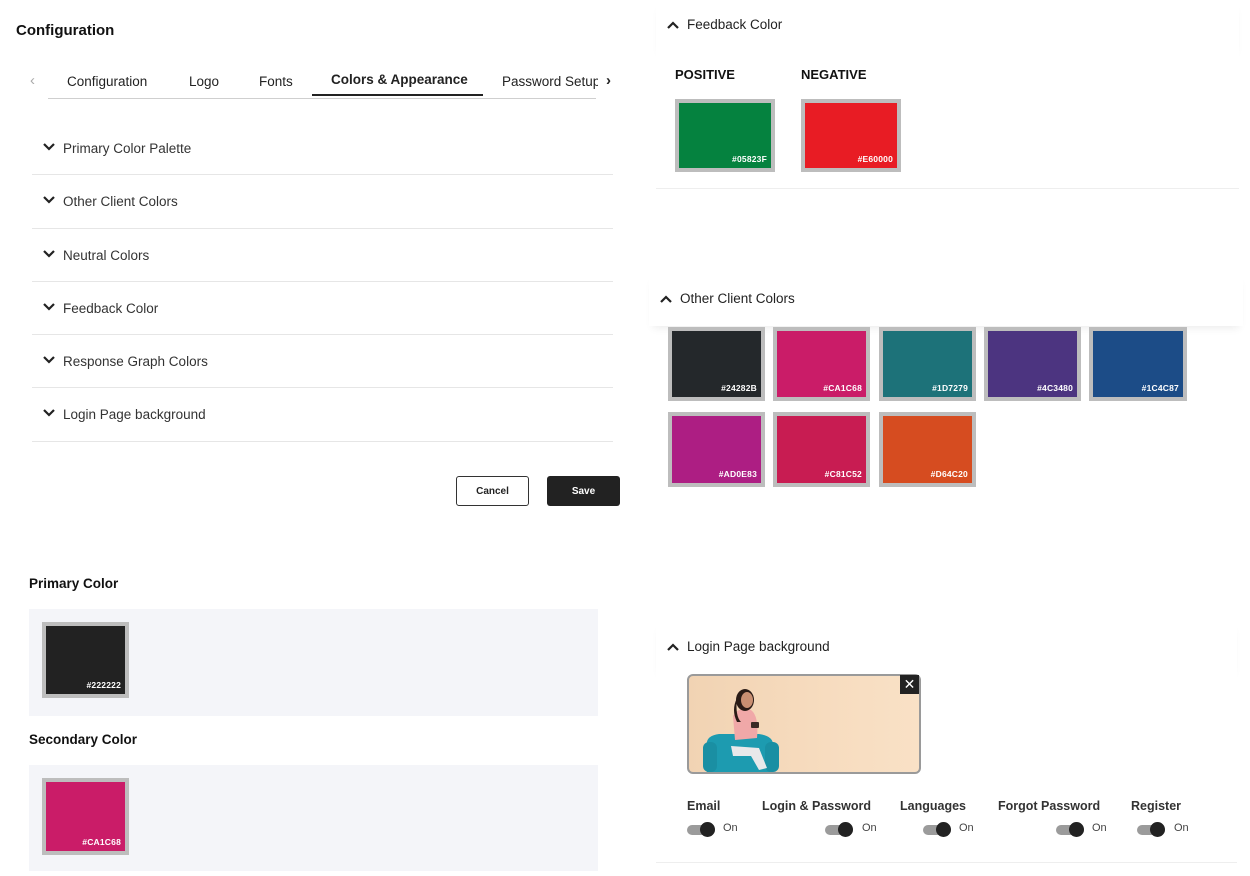 Image resolution: width=1250 pixels, height=876 pixels. I want to click on client-color-swatch: #1C4C87, so click(1138, 364).